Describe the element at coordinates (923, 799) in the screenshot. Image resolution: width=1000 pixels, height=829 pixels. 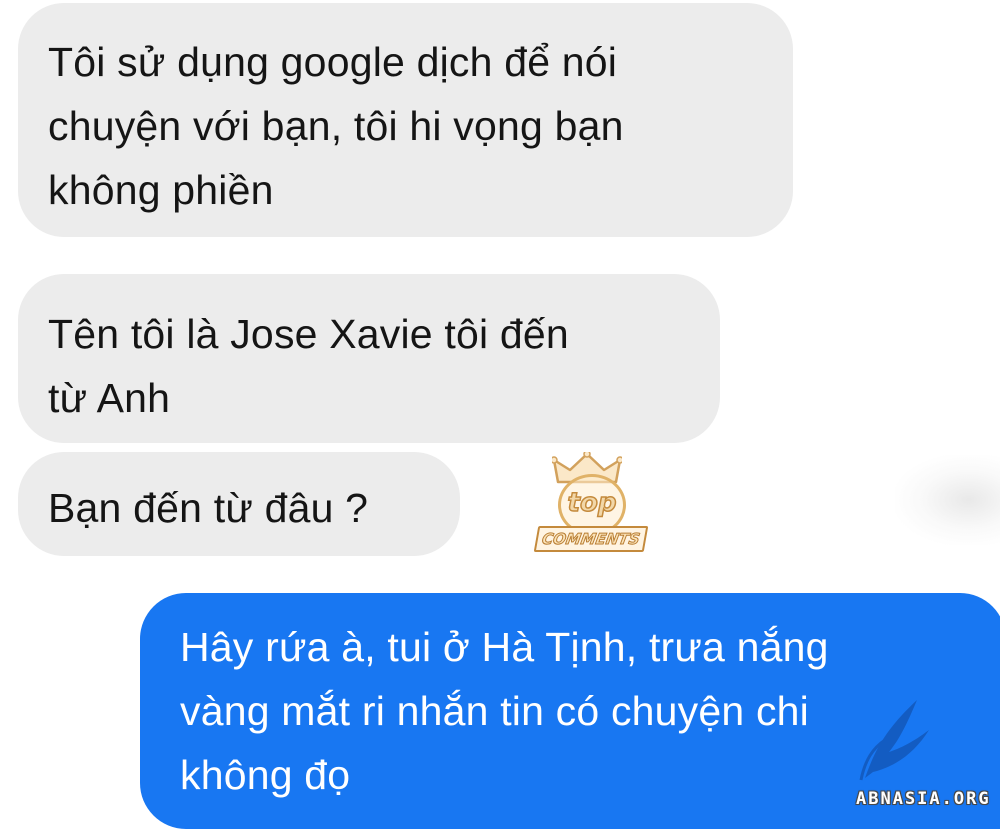
I see `site-watermark: ABNASIA.ORG` at that location.